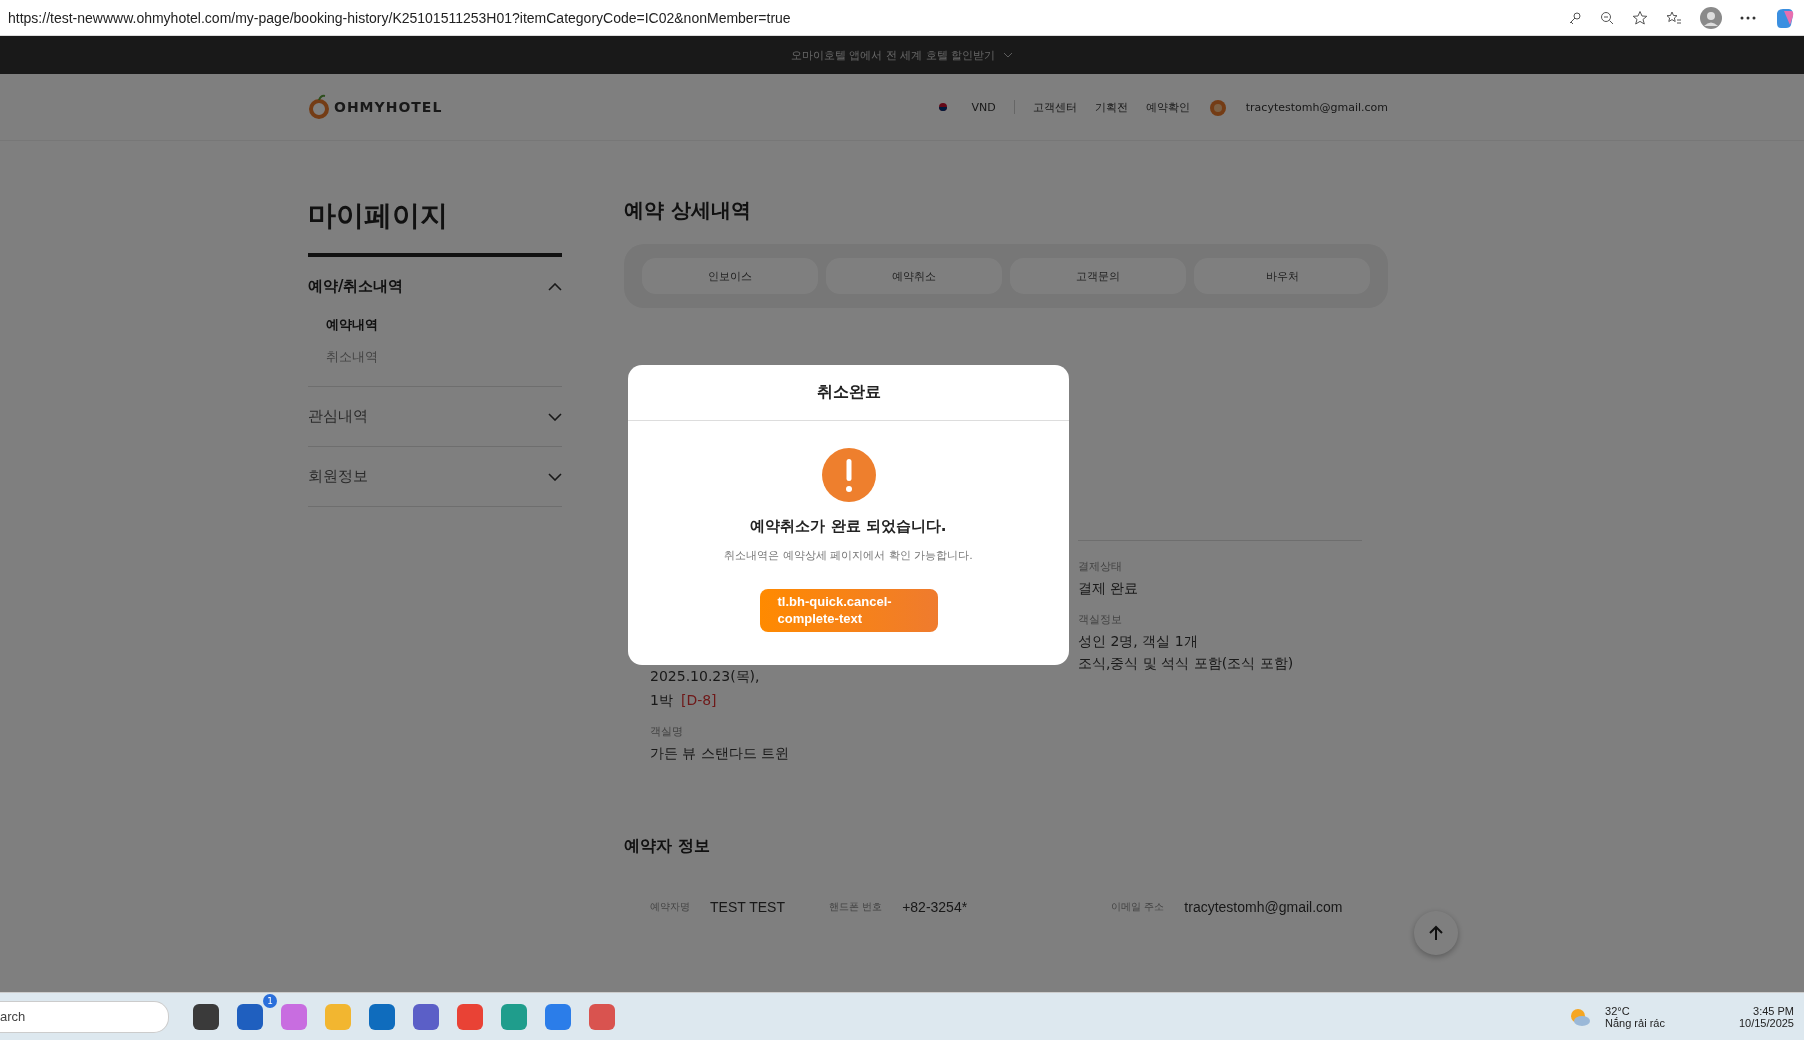 The height and width of the screenshot is (1040, 1804). Describe the element at coordinates (670, 907) in the screenshot. I see `field-label: 예약자명` at that location.